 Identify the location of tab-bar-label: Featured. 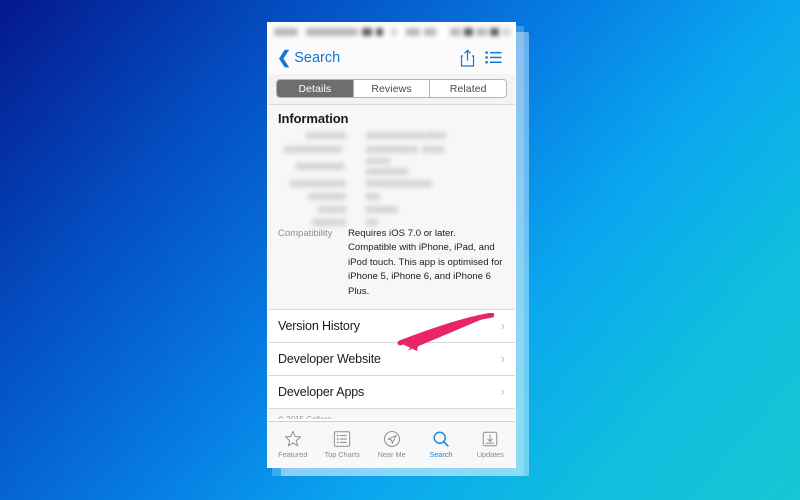
(293, 454).